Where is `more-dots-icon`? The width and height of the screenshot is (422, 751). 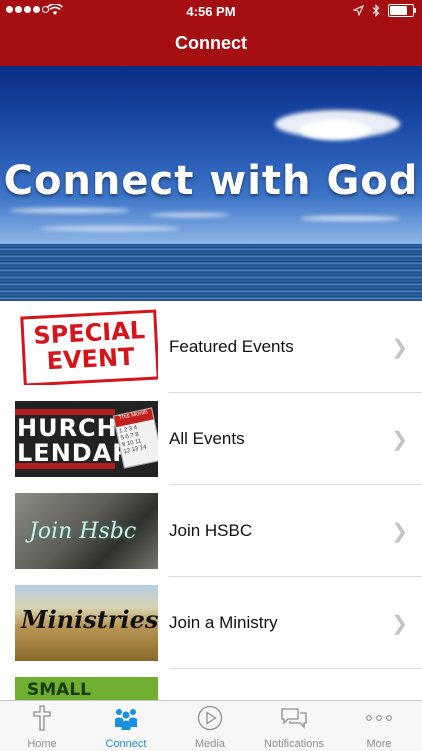 more-dots-icon is located at coordinates (379, 718).